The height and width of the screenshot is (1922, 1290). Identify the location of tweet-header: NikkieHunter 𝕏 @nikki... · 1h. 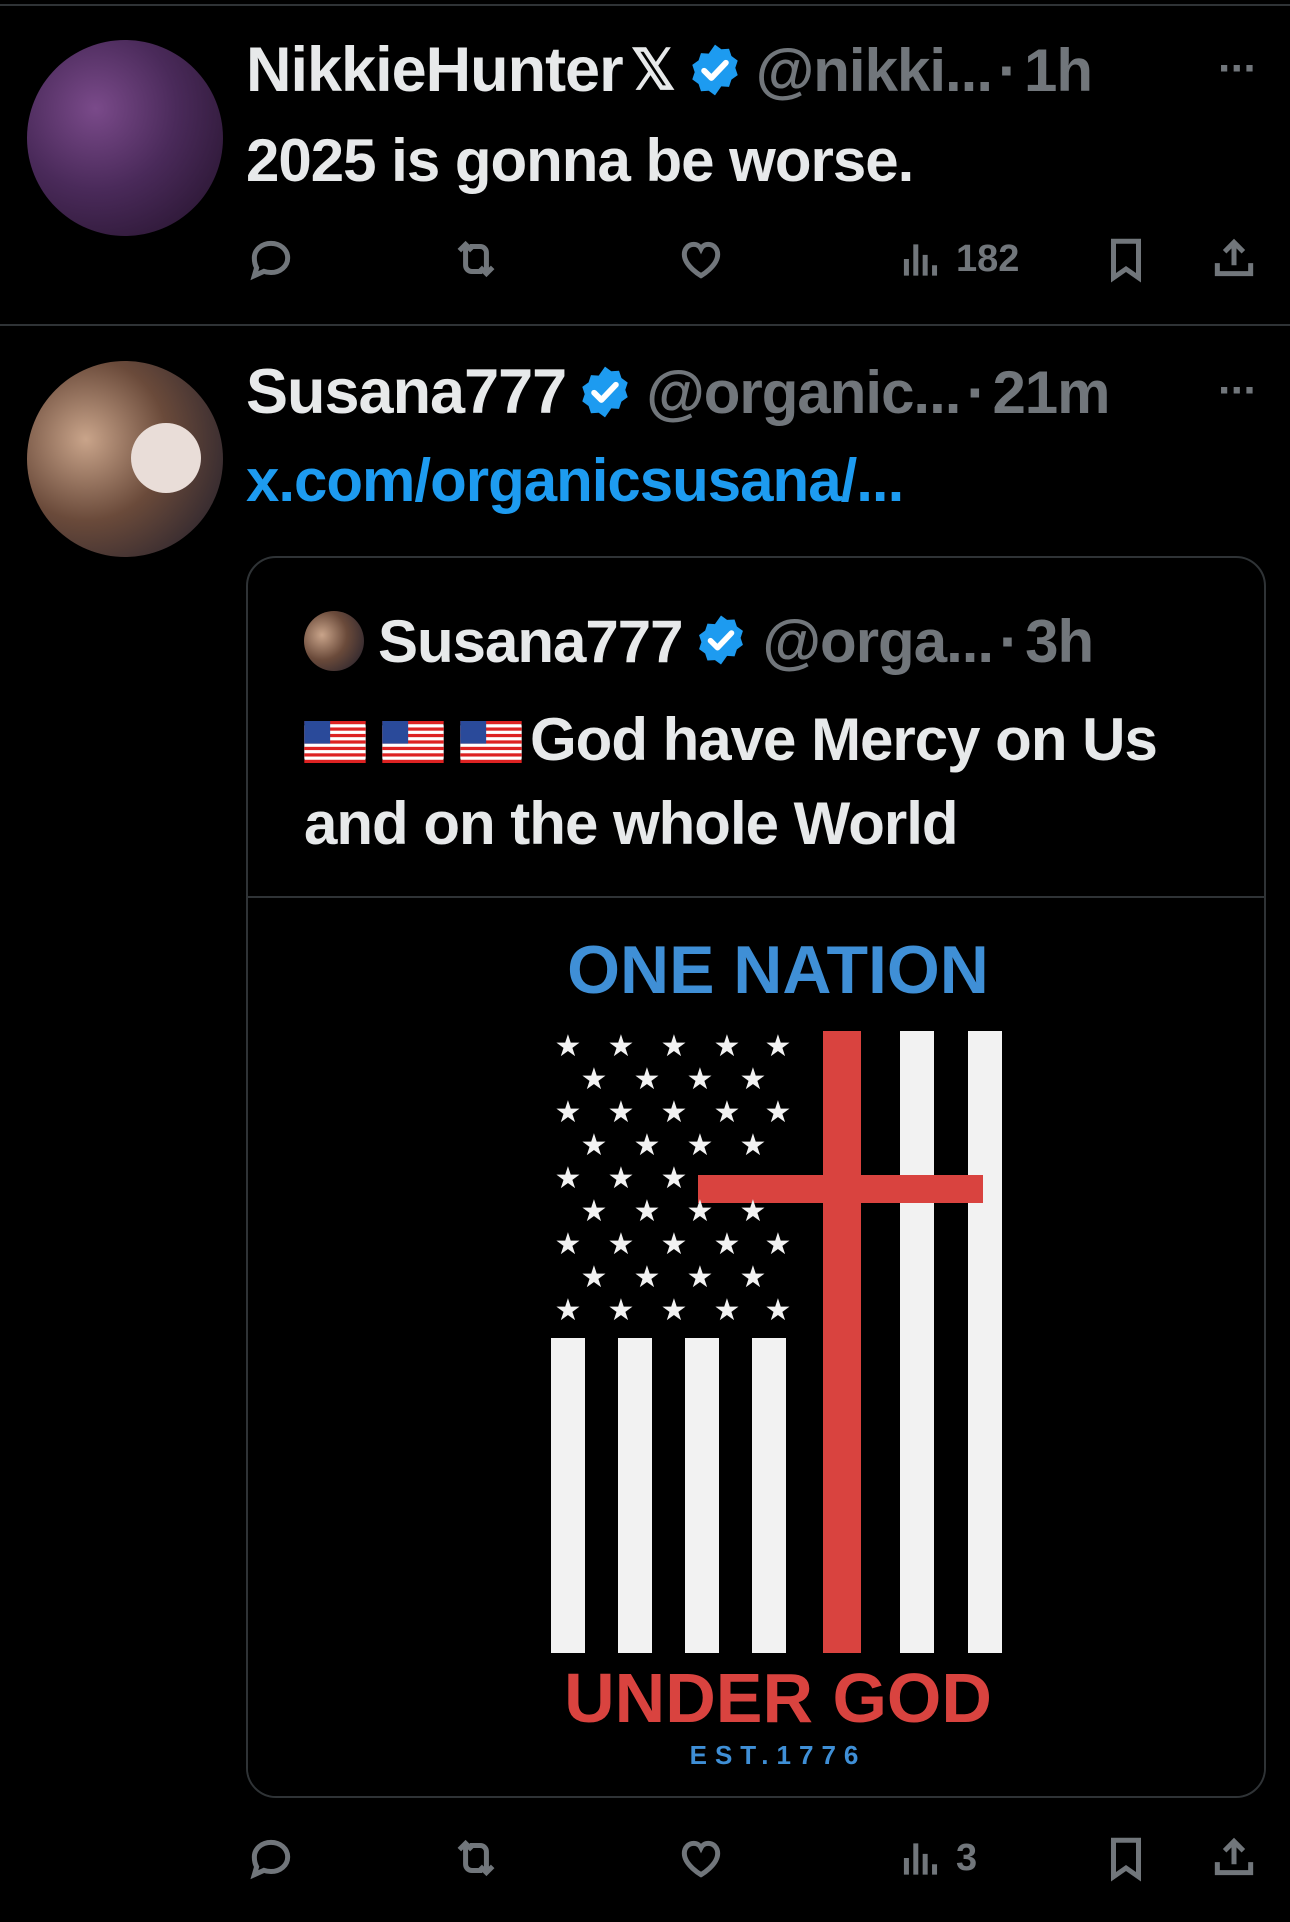
(669, 70).